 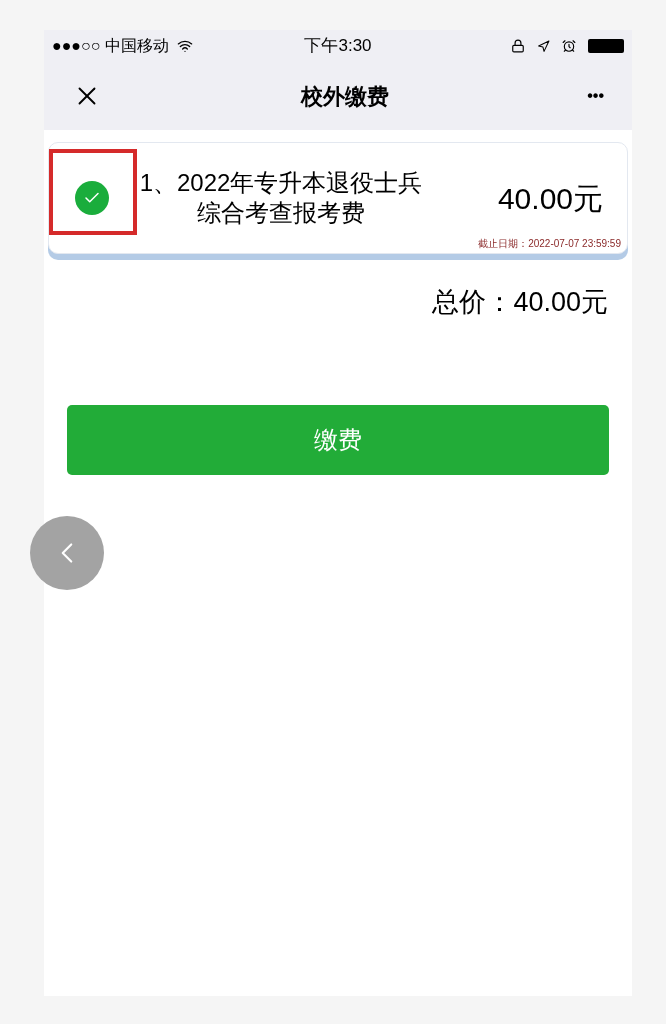 I want to click on fee-price: 40.00元, so click(x=550, y=198).